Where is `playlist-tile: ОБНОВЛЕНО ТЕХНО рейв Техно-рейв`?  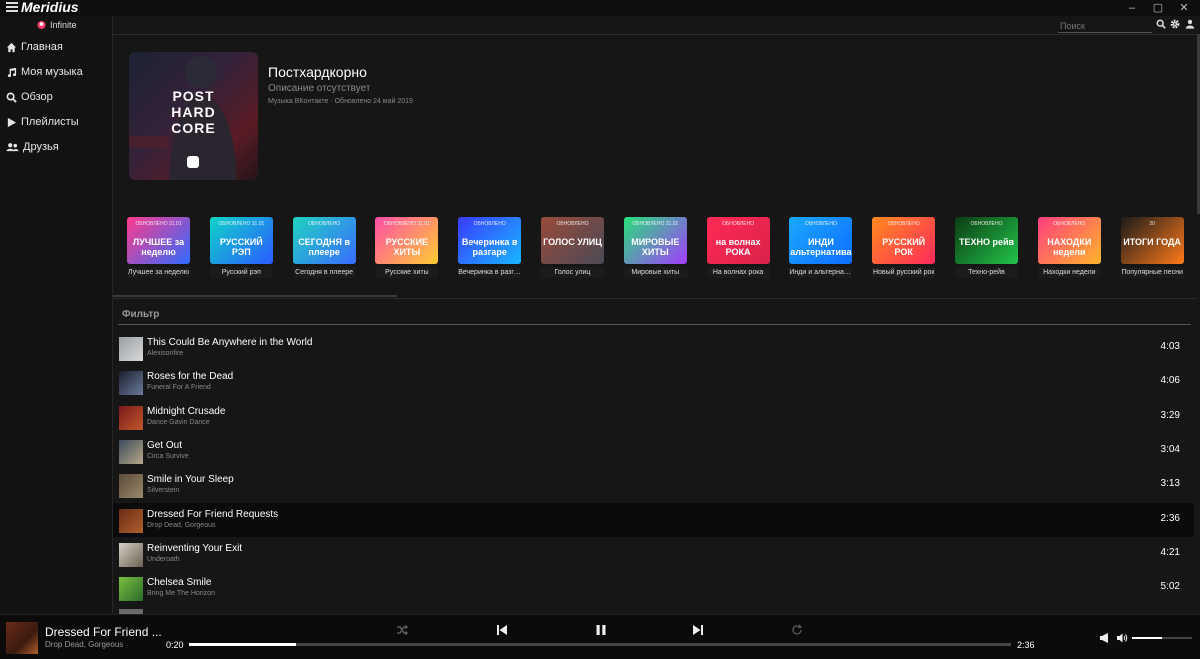 playlist-tile: ОБНОВЛЕНО ТЕХНО рейв Техно-рейв is located at coordinates (986, 248).